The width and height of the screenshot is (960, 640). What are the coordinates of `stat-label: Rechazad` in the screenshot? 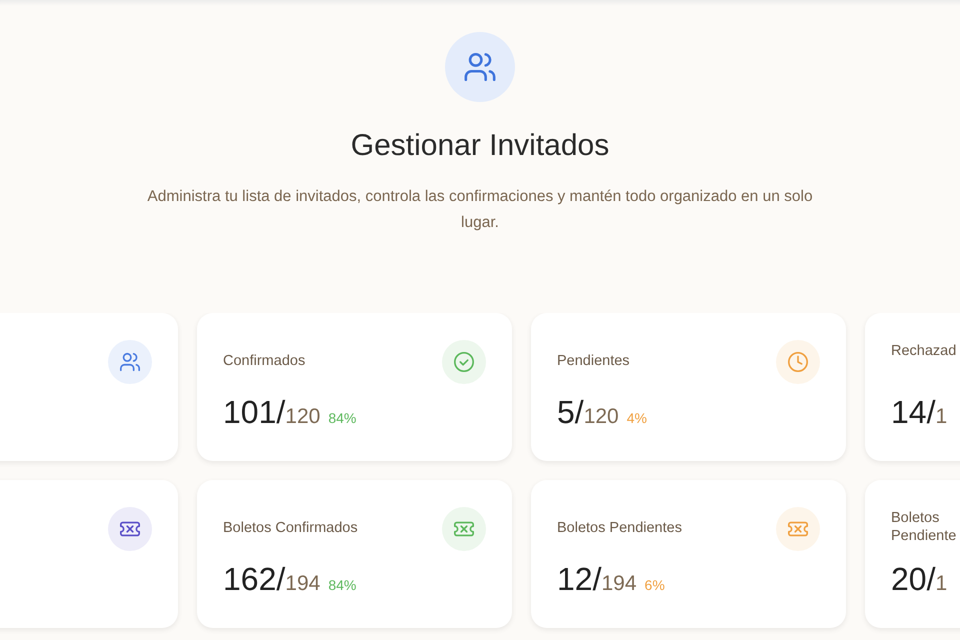 It's located at (923, 351).